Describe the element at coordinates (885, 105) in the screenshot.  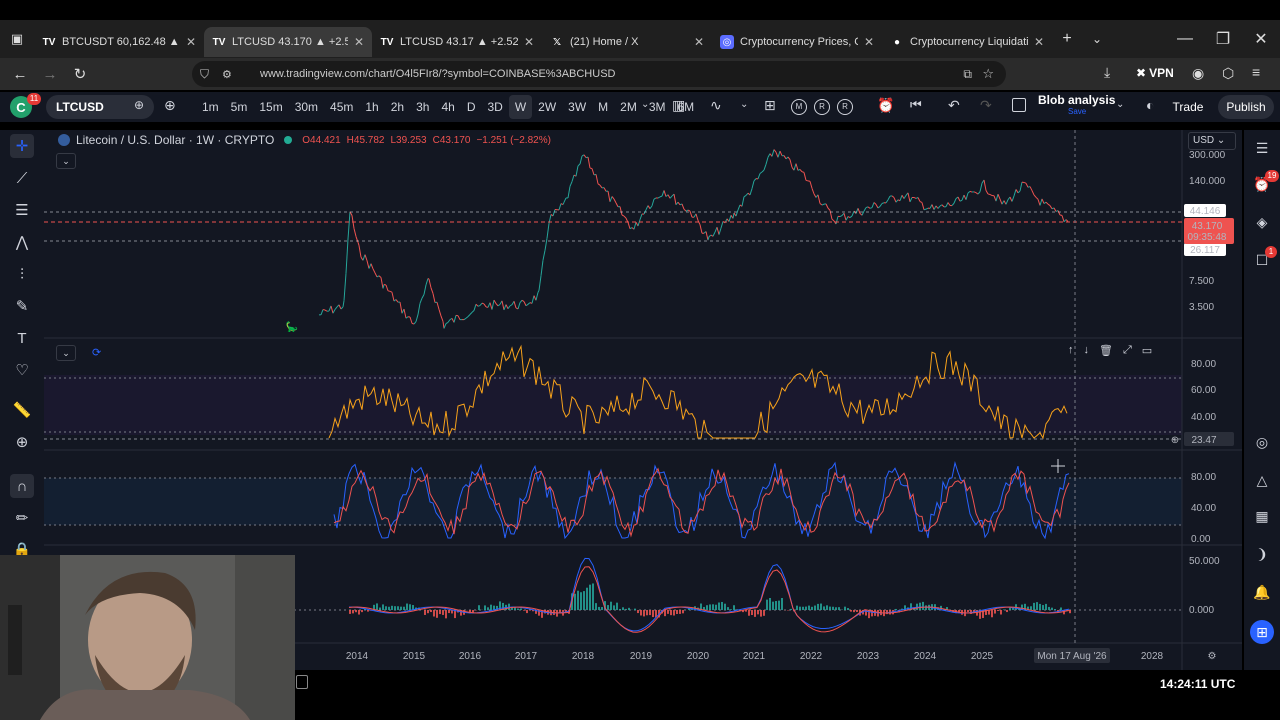
I see `alert-icon: ⏰` at that location.